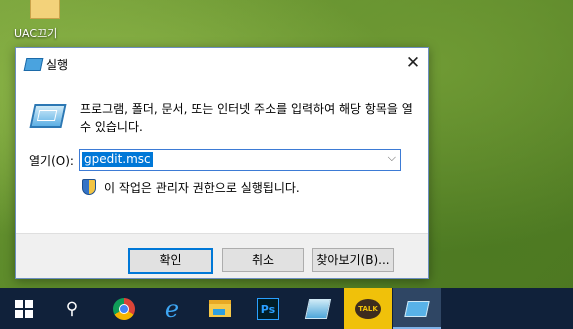 This screenshot has width=573, height=329. I want to click on internet-explorer-icon: e, so click(172, 308).